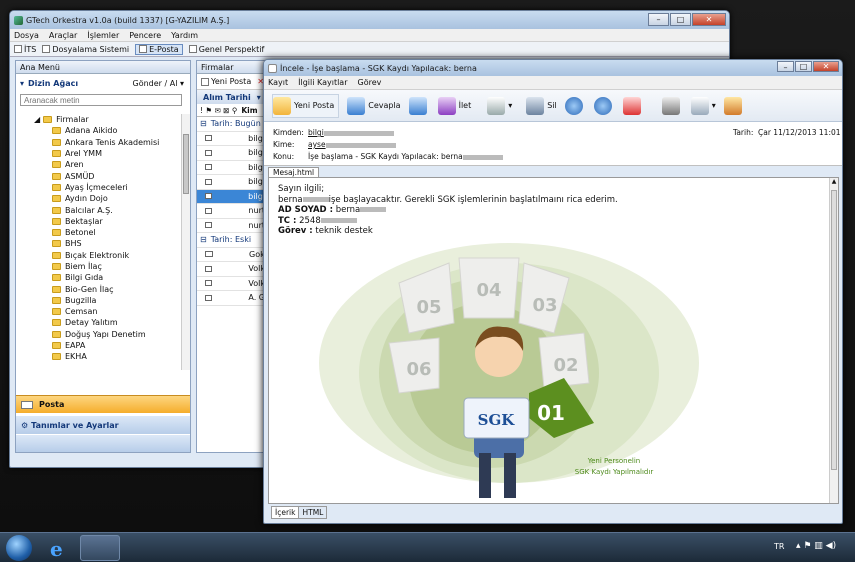 The image size is (855, 562). Describe the element at coordinates (374, 106) in the screenshot. I see `reply-button: Cevapla` at that location.